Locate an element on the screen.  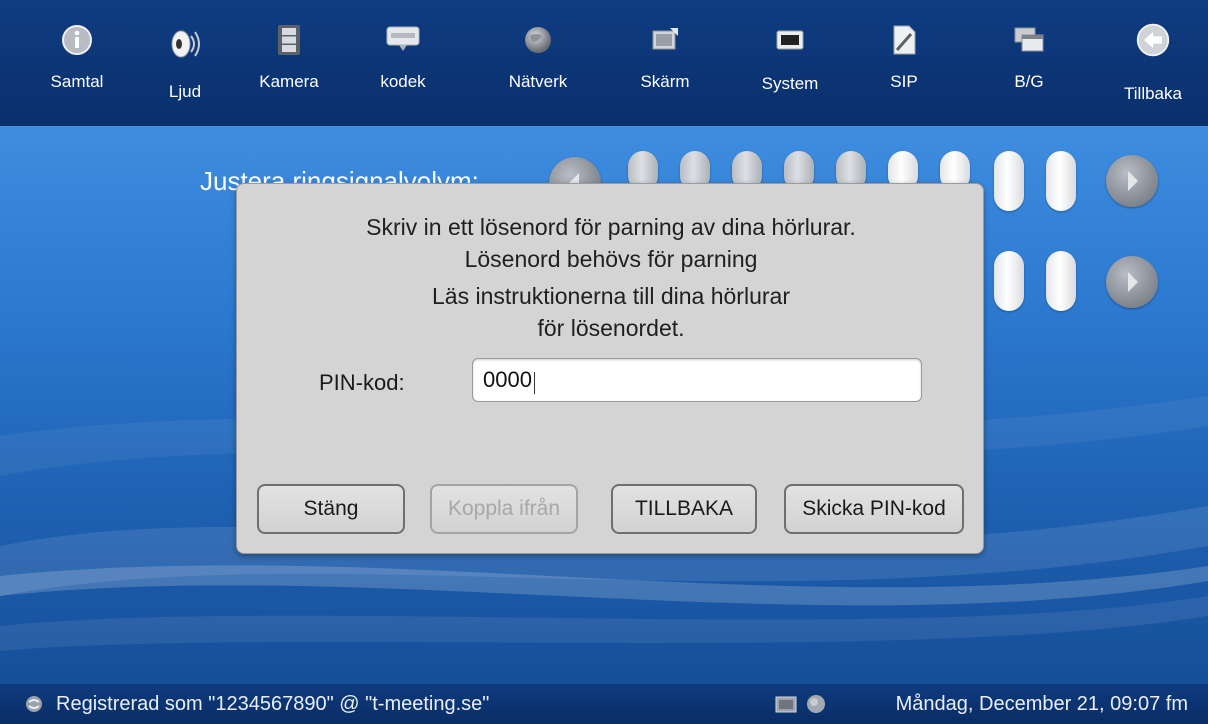
pin-code-value: 0000 is located at coordinates (507, 379).